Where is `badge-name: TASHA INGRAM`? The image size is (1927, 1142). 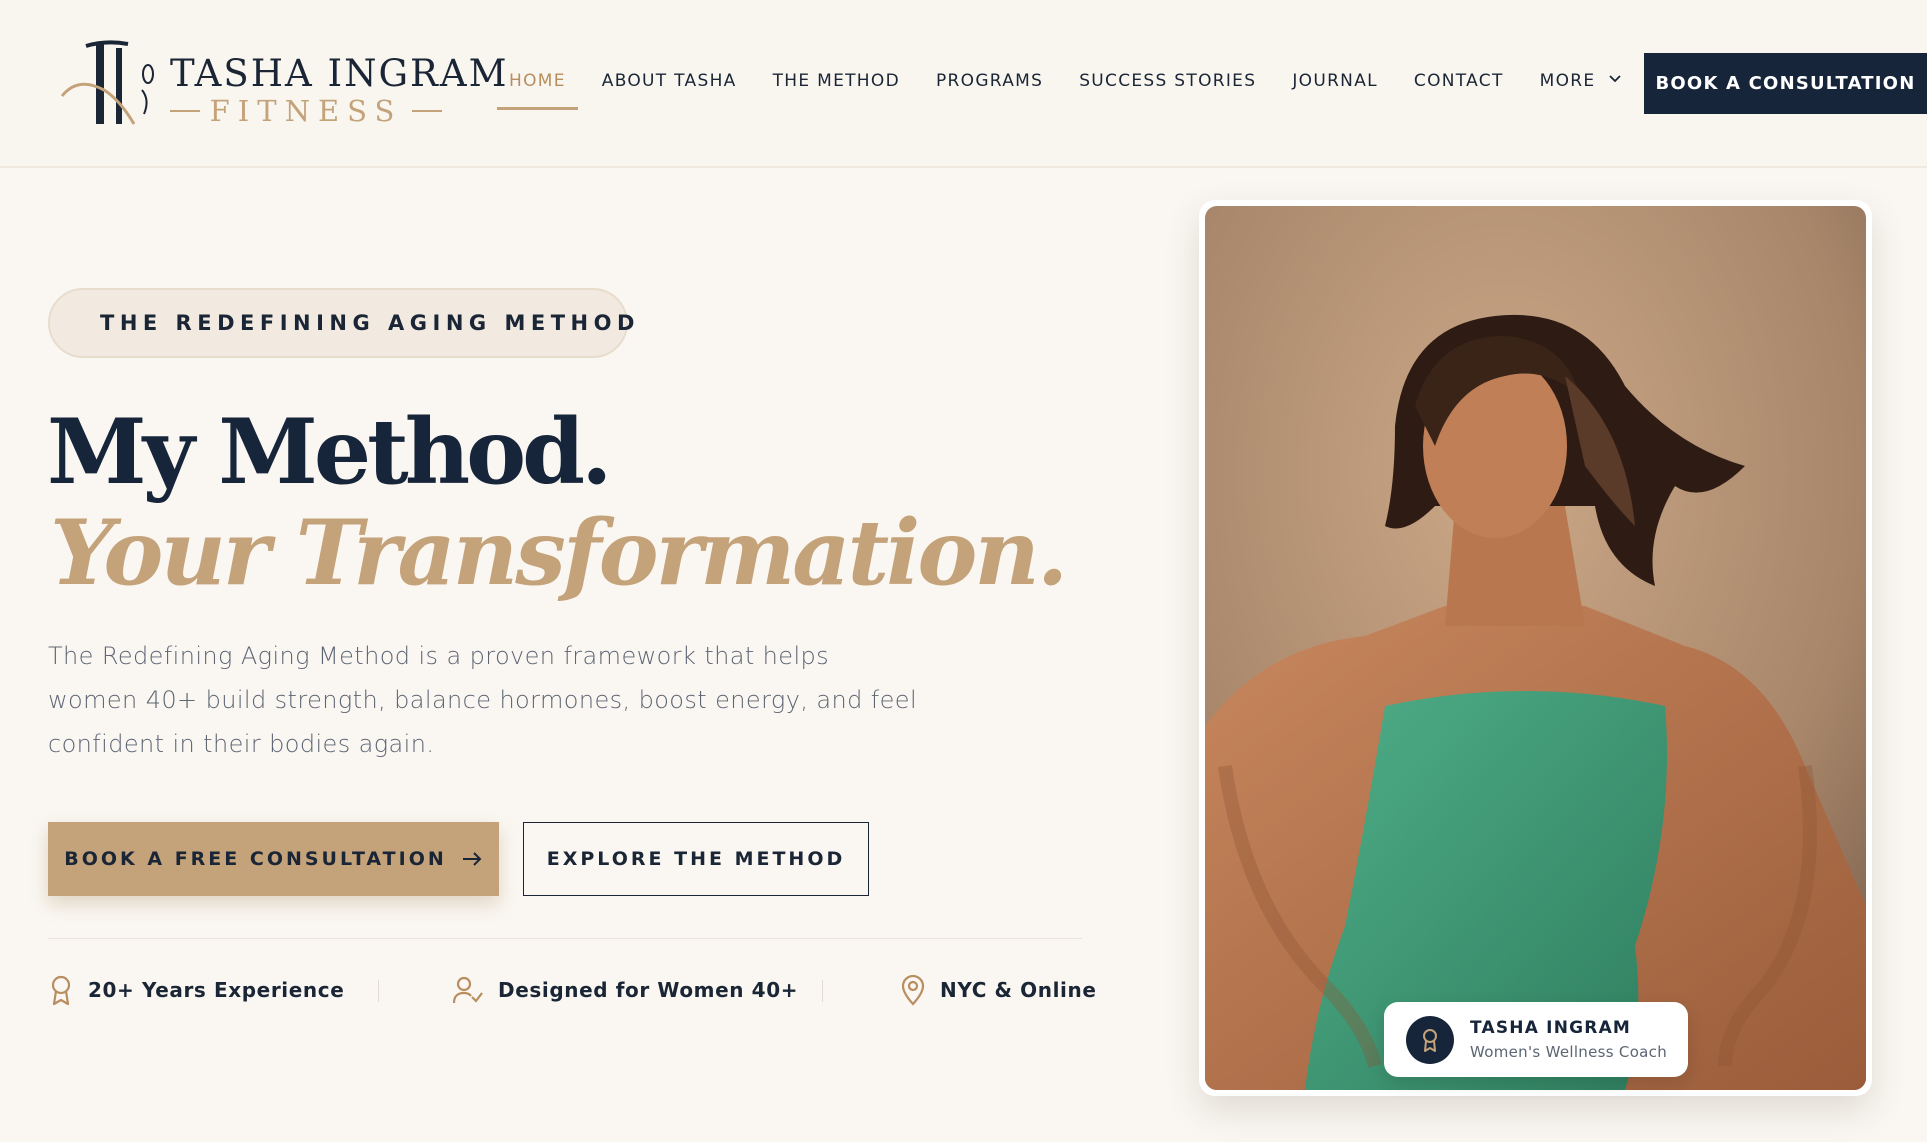
badge-name: TASHA INGRAM is located at coordinates (1551, 1028).